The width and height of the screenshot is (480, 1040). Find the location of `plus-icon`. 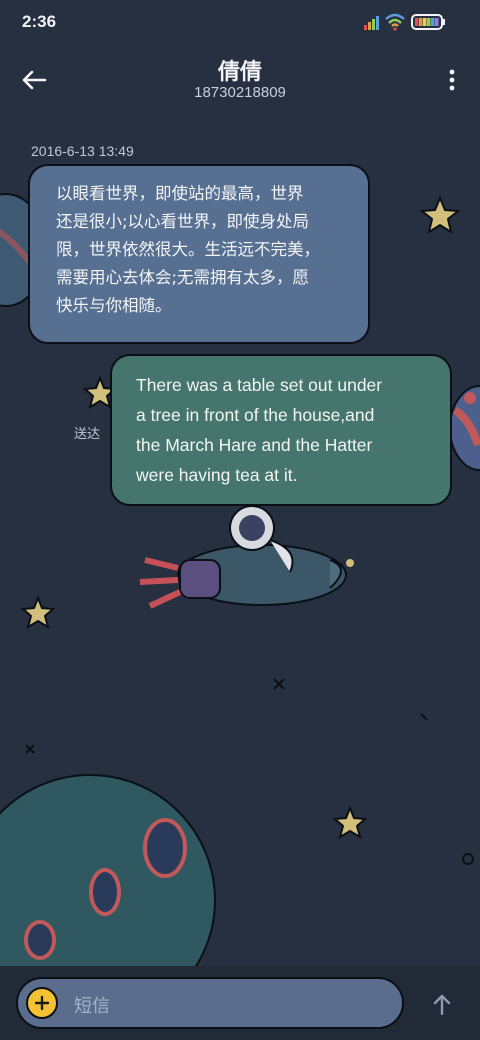

plus-icon is located at coordinates (42, 1003).